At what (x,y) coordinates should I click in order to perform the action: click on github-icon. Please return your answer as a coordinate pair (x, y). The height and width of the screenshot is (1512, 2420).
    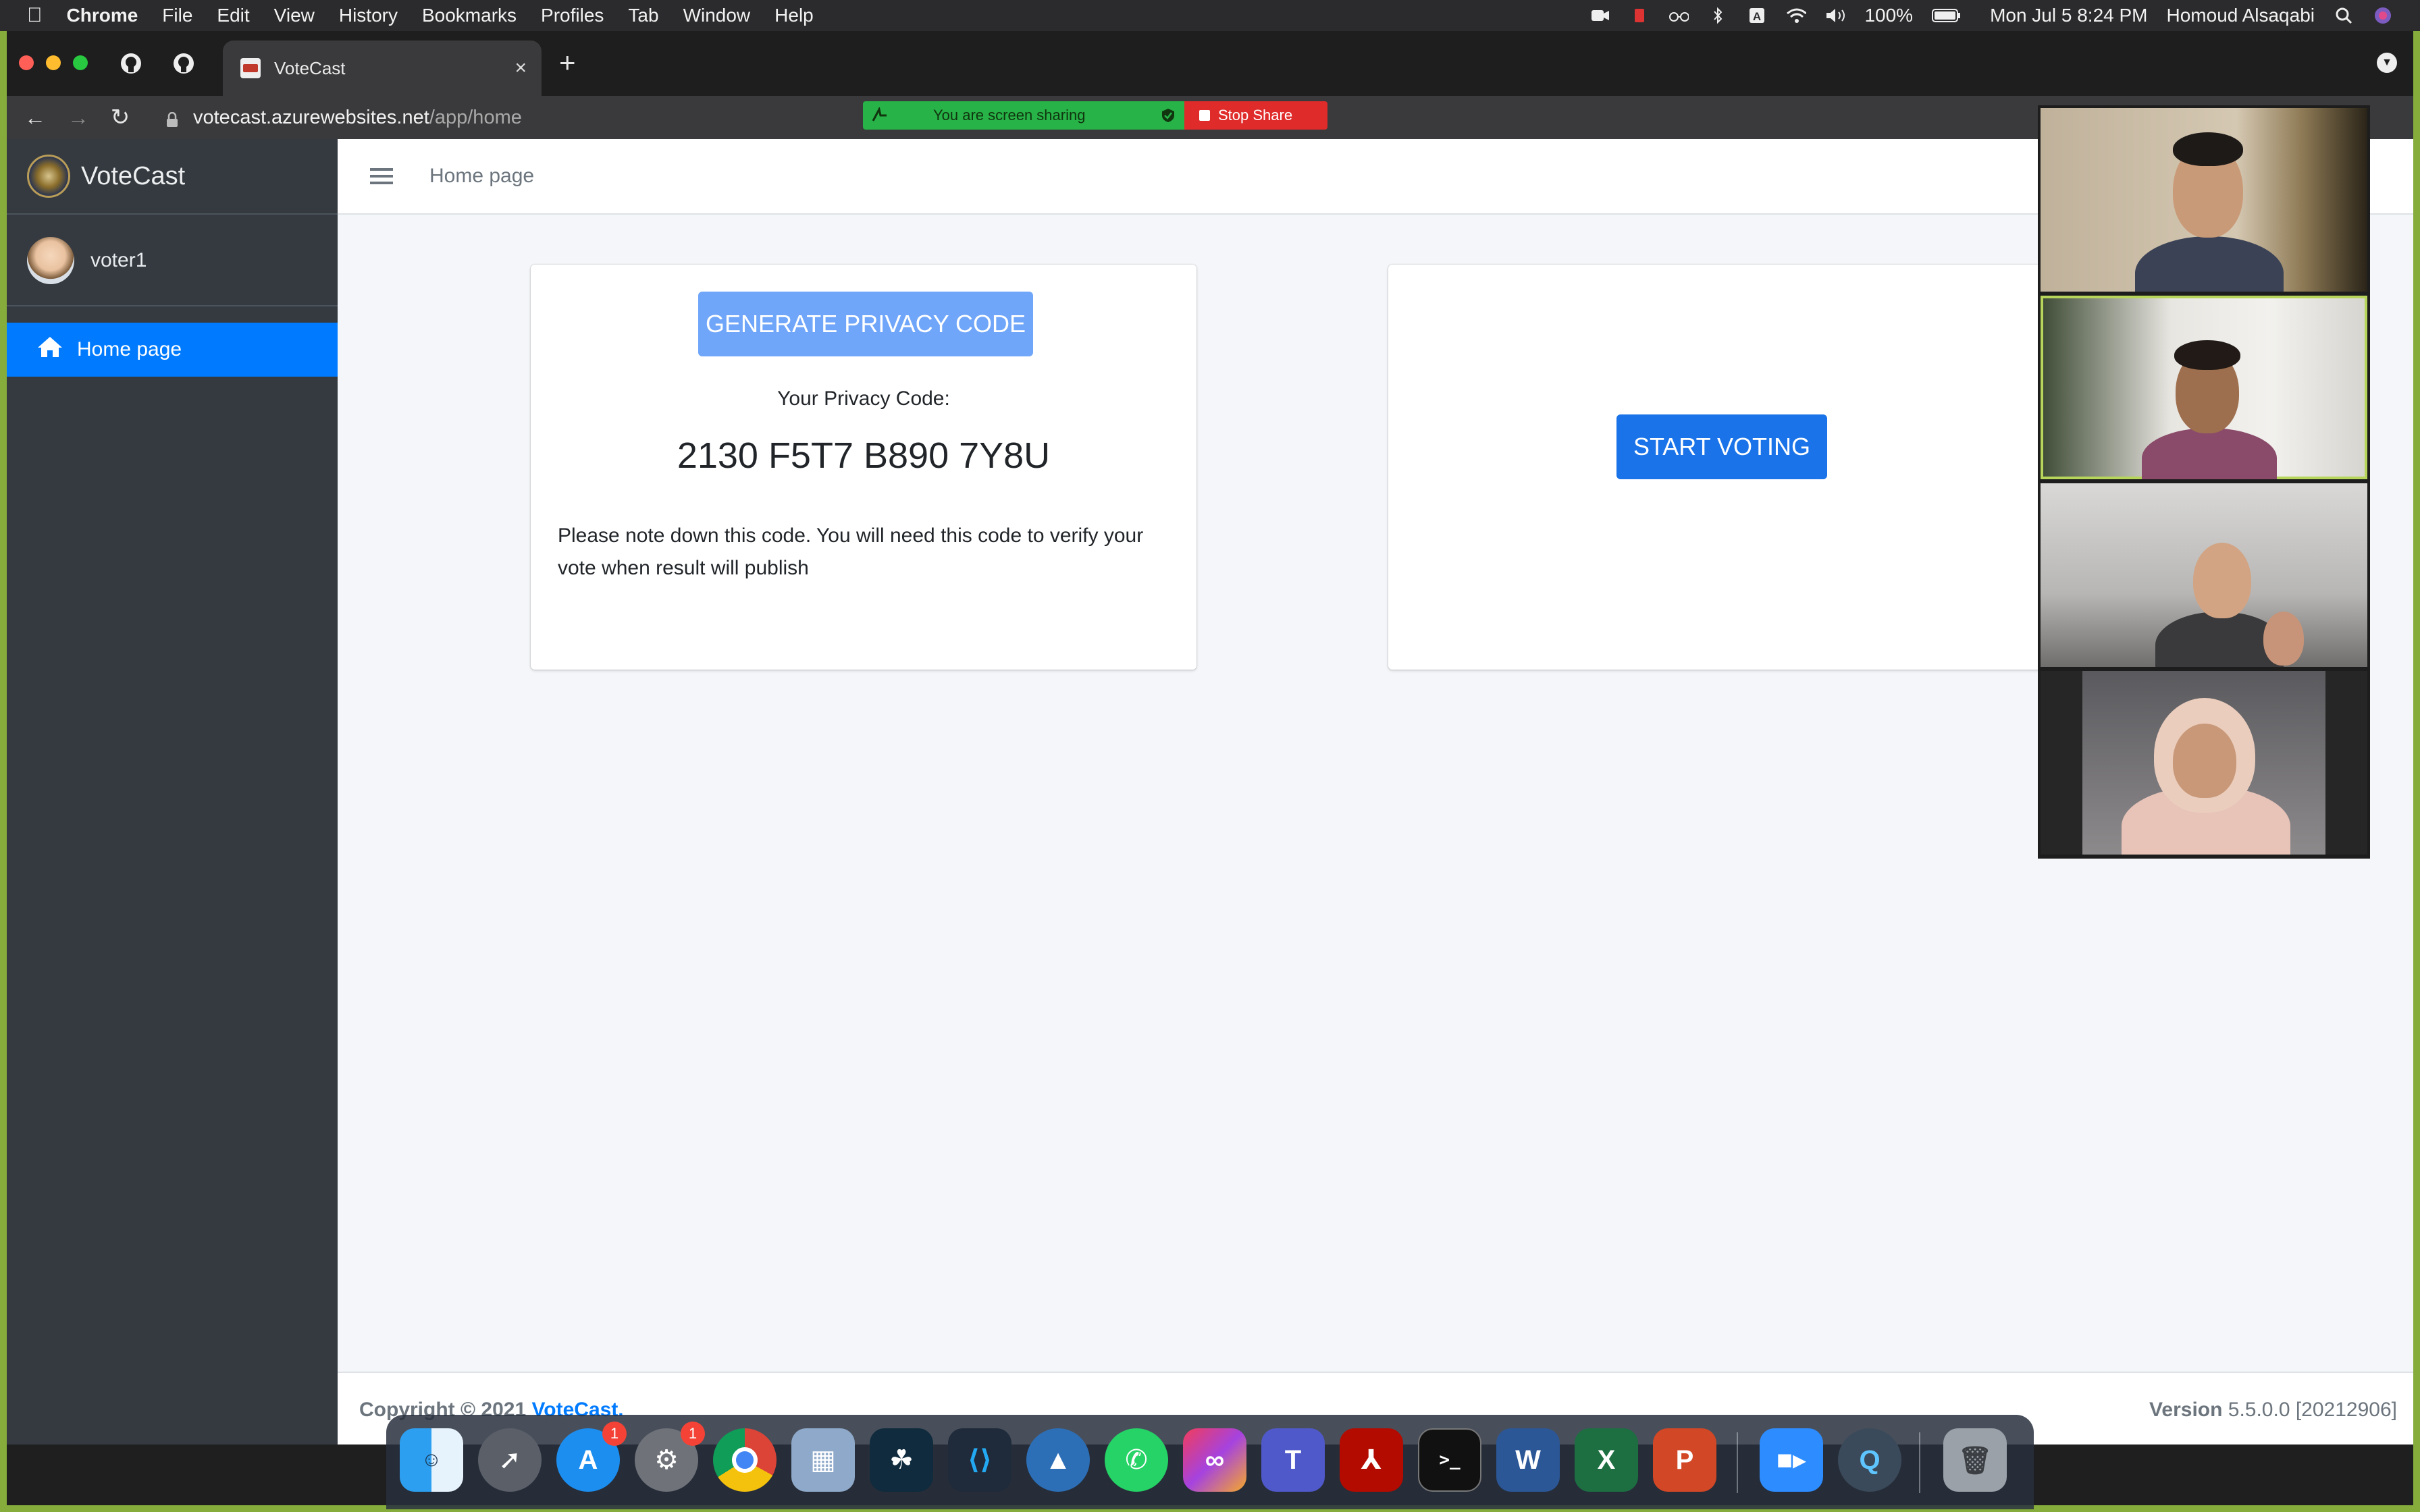
    Looking at the image, I should click on (131, 63).